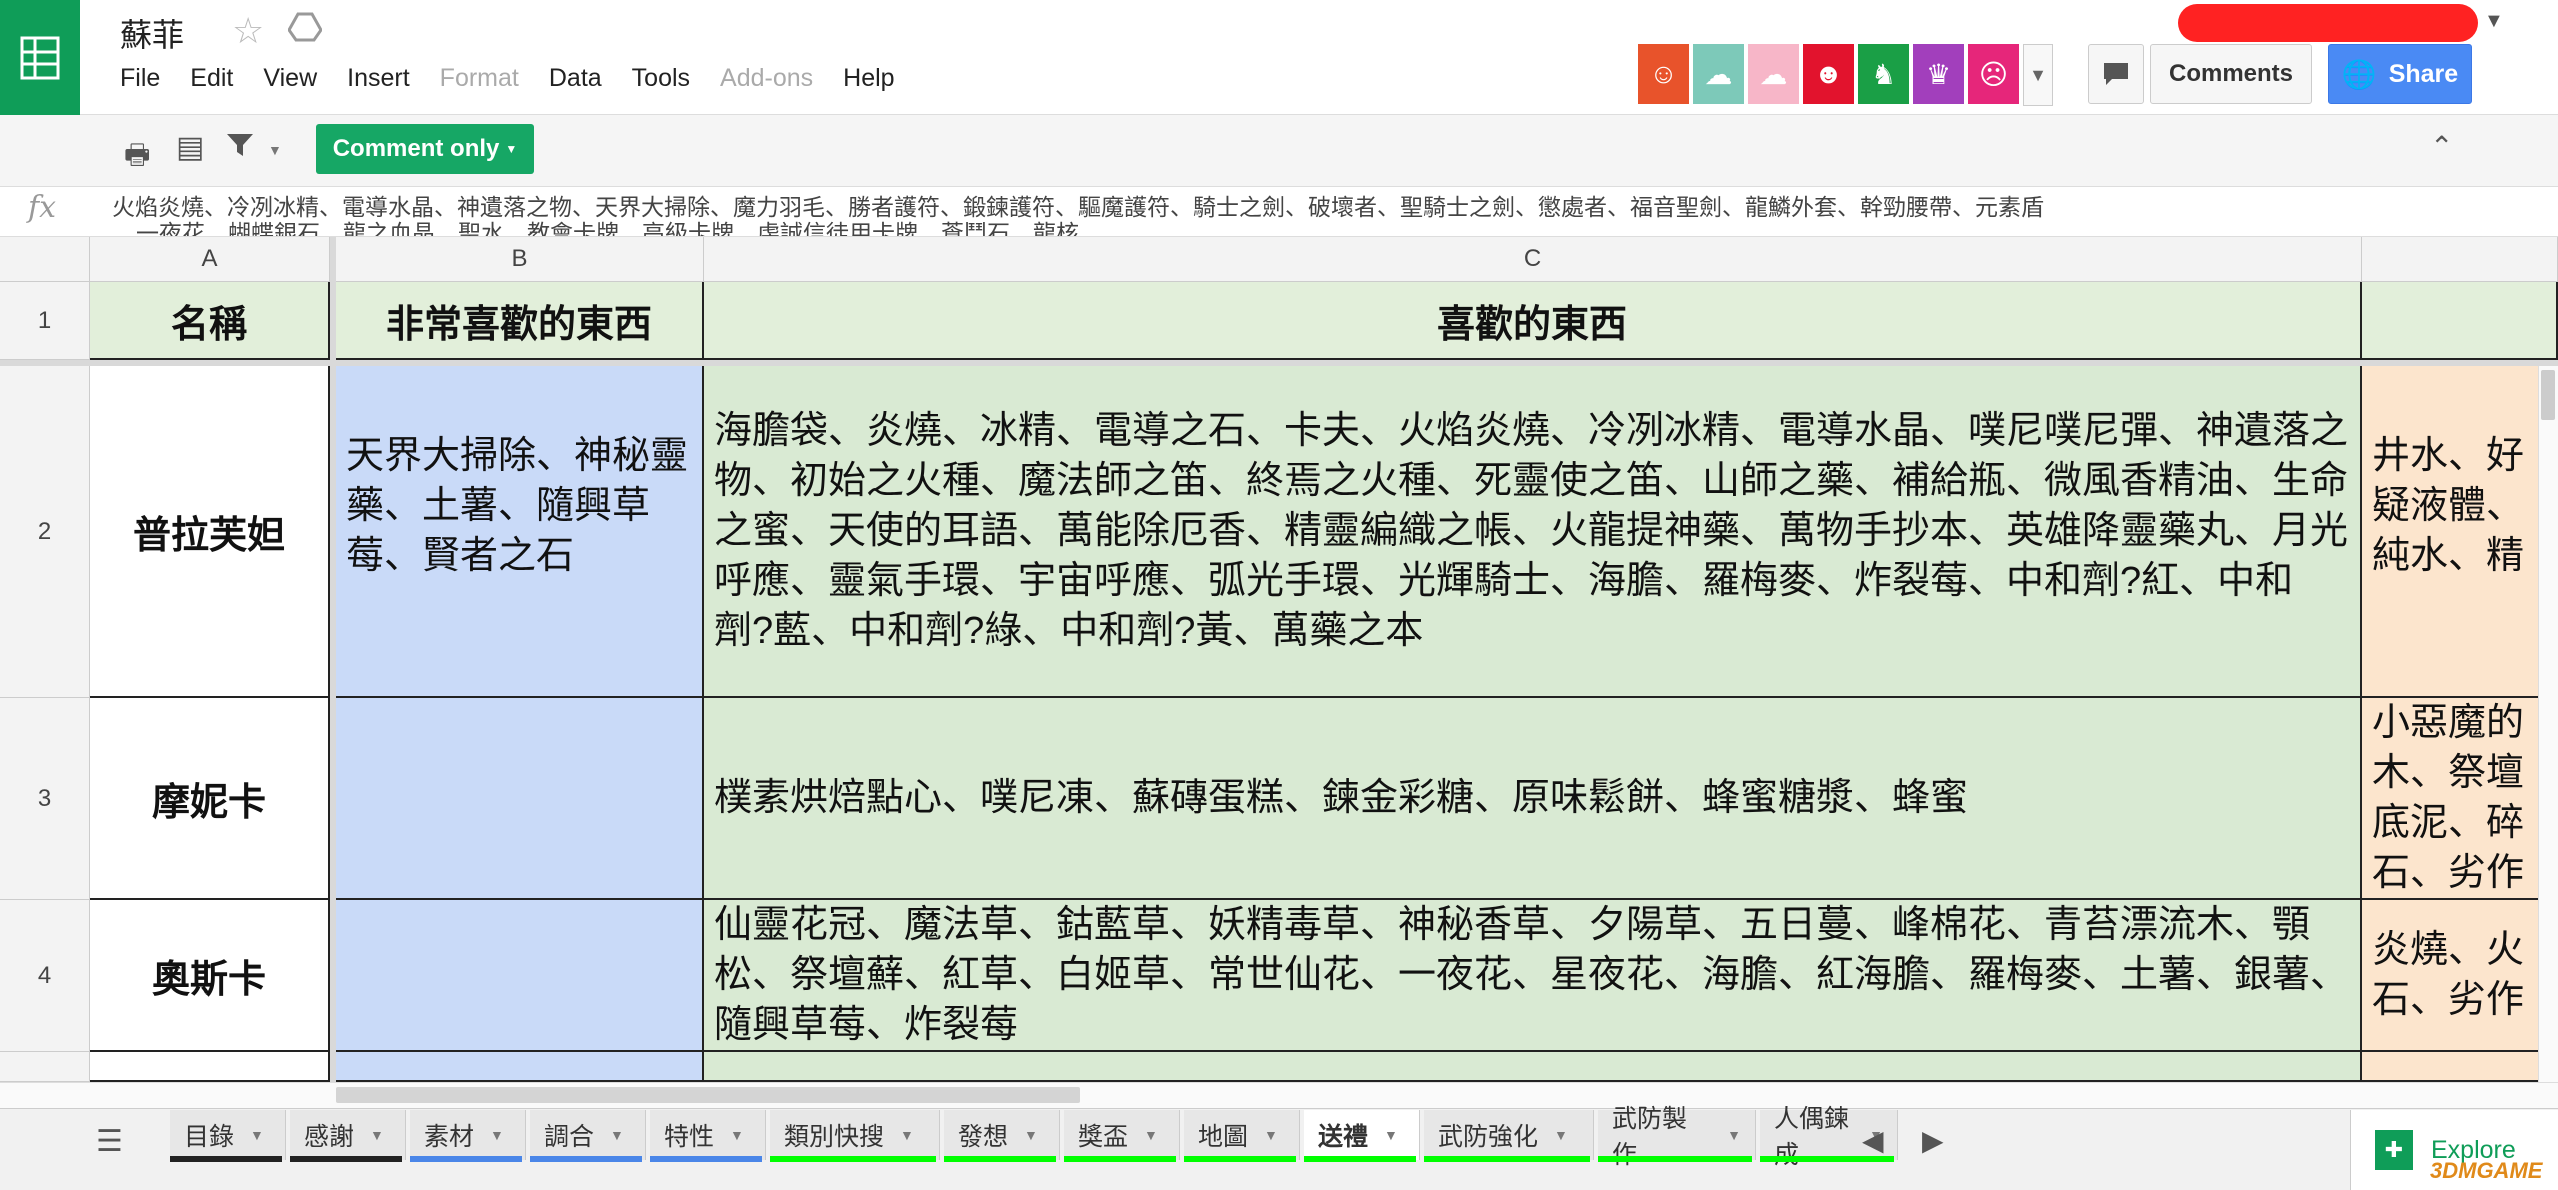  I want to click on sheet-tab: 特性 ▼, so click(708, 1135).